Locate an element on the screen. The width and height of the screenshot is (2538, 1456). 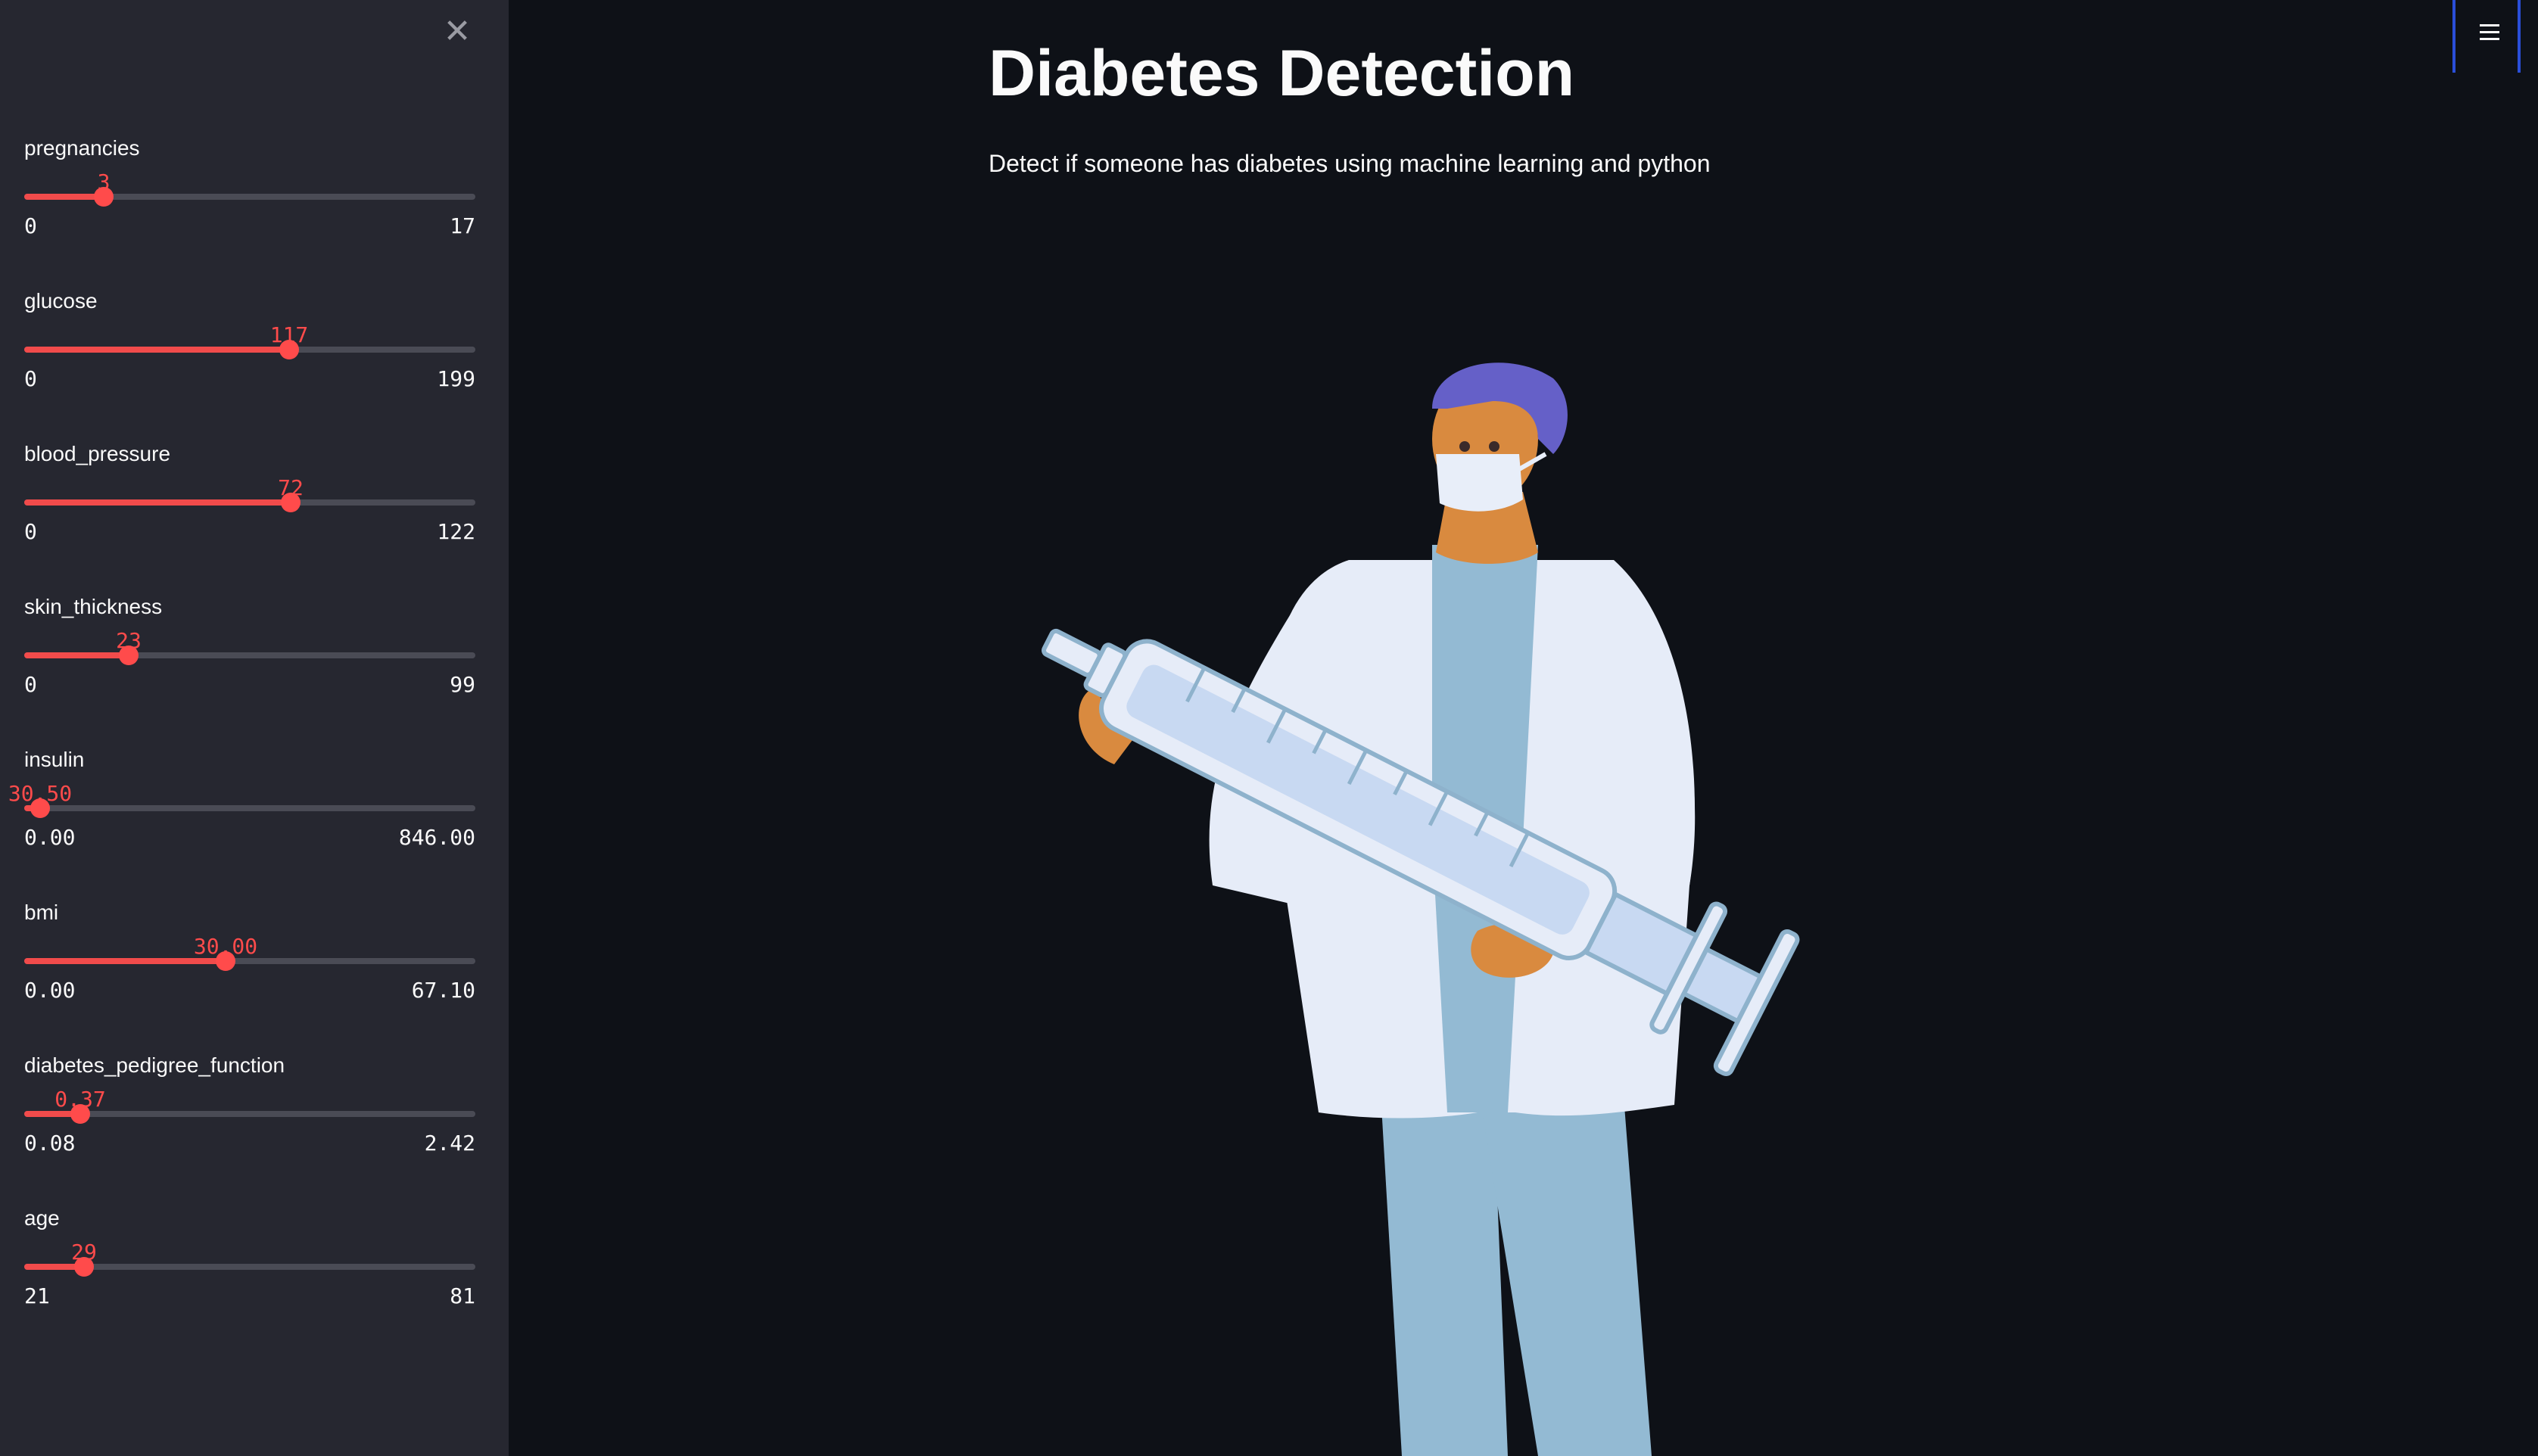
slider-age: age 29 21 81 is located at coordinates (249, 1282).